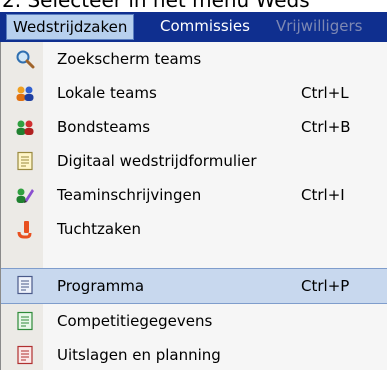 Image resolution: width=387 pixels, height=372 pixels. What do you see at coordinates (135, 321) in the screenshot?
I see `menu-item-label: Competitiegegevens` at bounding box center [135, 321].